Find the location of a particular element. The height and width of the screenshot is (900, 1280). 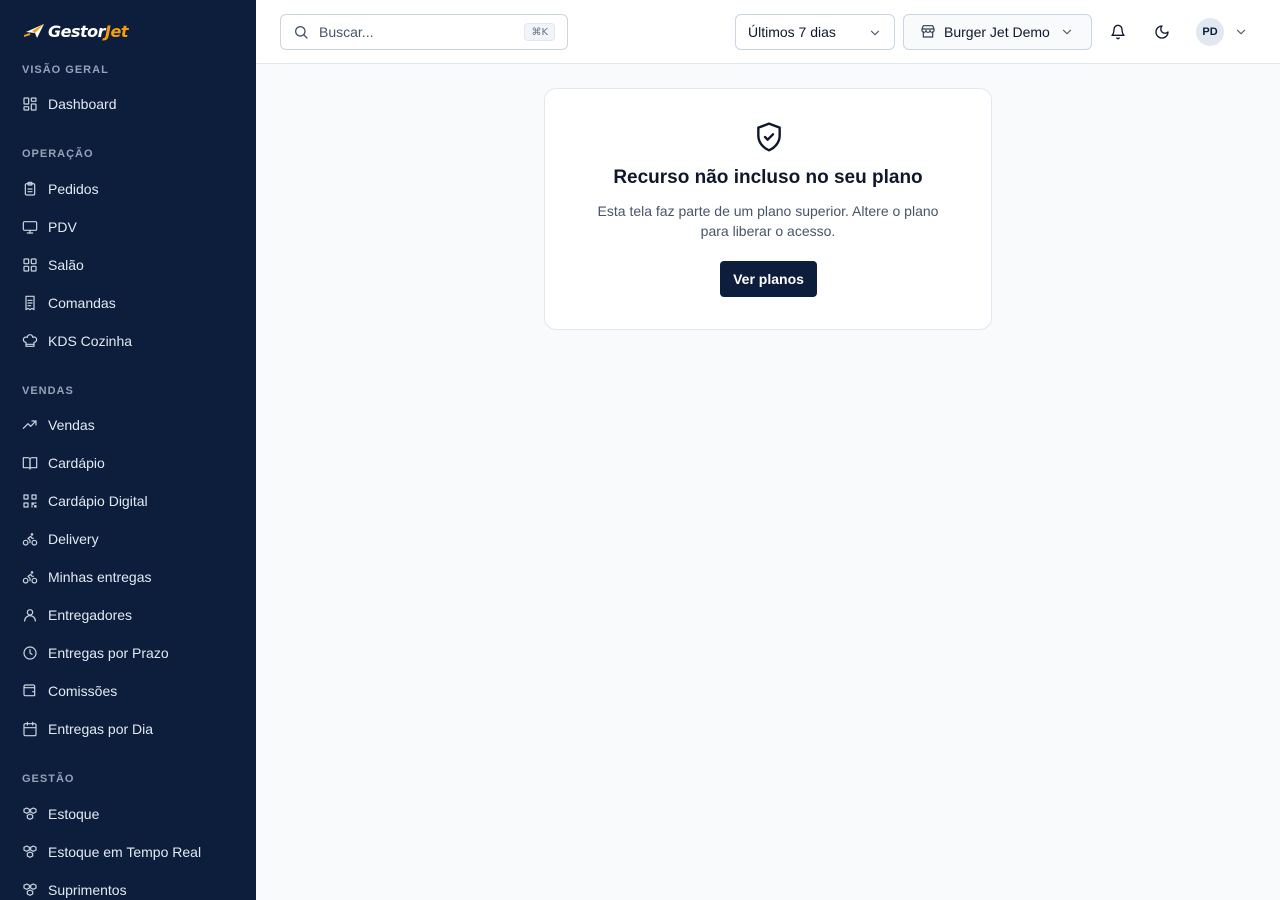

trending-up-icon is located at coordinates (30, 425).